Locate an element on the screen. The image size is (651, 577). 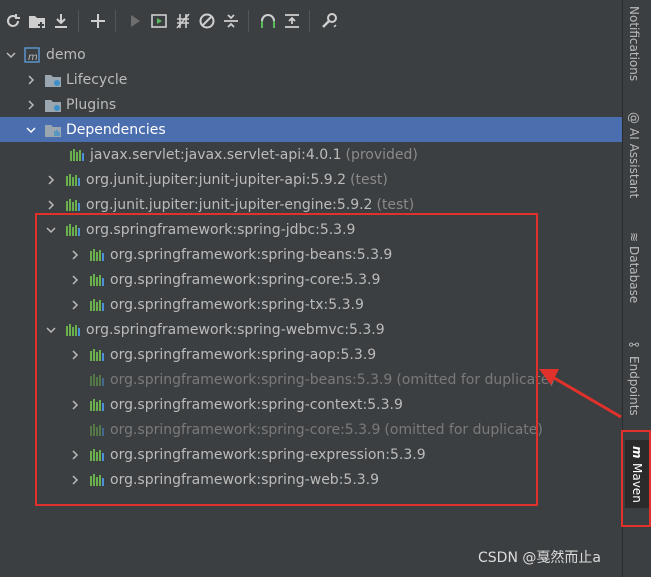
tree-node-label: Plugins is located at coordinates (91, 104).